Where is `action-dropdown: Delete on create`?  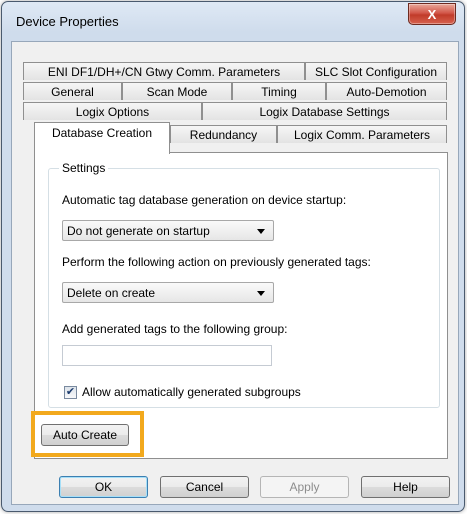
action-dropdown: Delete on create is located at coordinates (168, 292).